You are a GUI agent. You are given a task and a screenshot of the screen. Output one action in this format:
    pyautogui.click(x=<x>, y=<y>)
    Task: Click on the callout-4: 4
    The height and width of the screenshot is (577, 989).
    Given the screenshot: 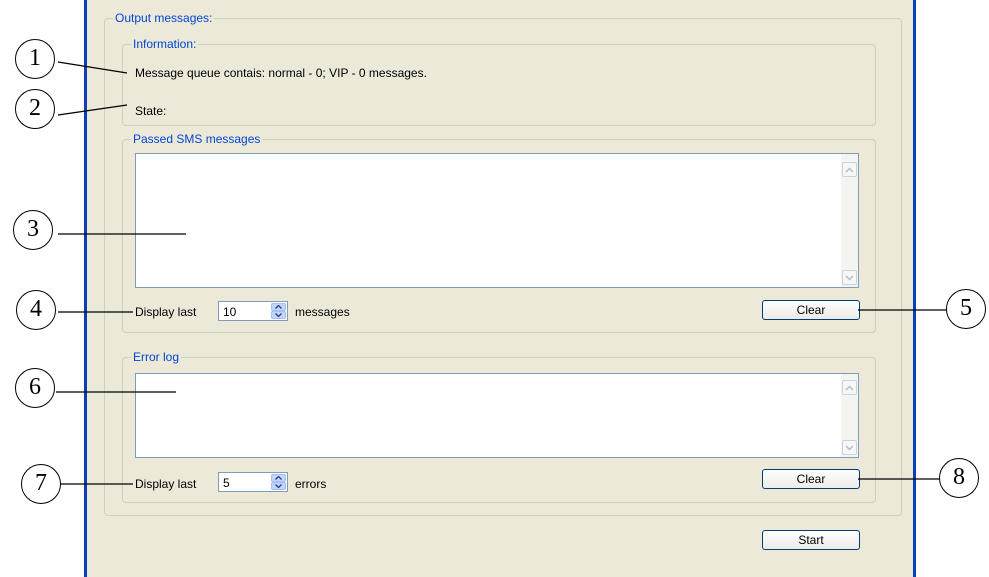 What is the action you would take?
    pyautogui.click(x=36, y=310)
    